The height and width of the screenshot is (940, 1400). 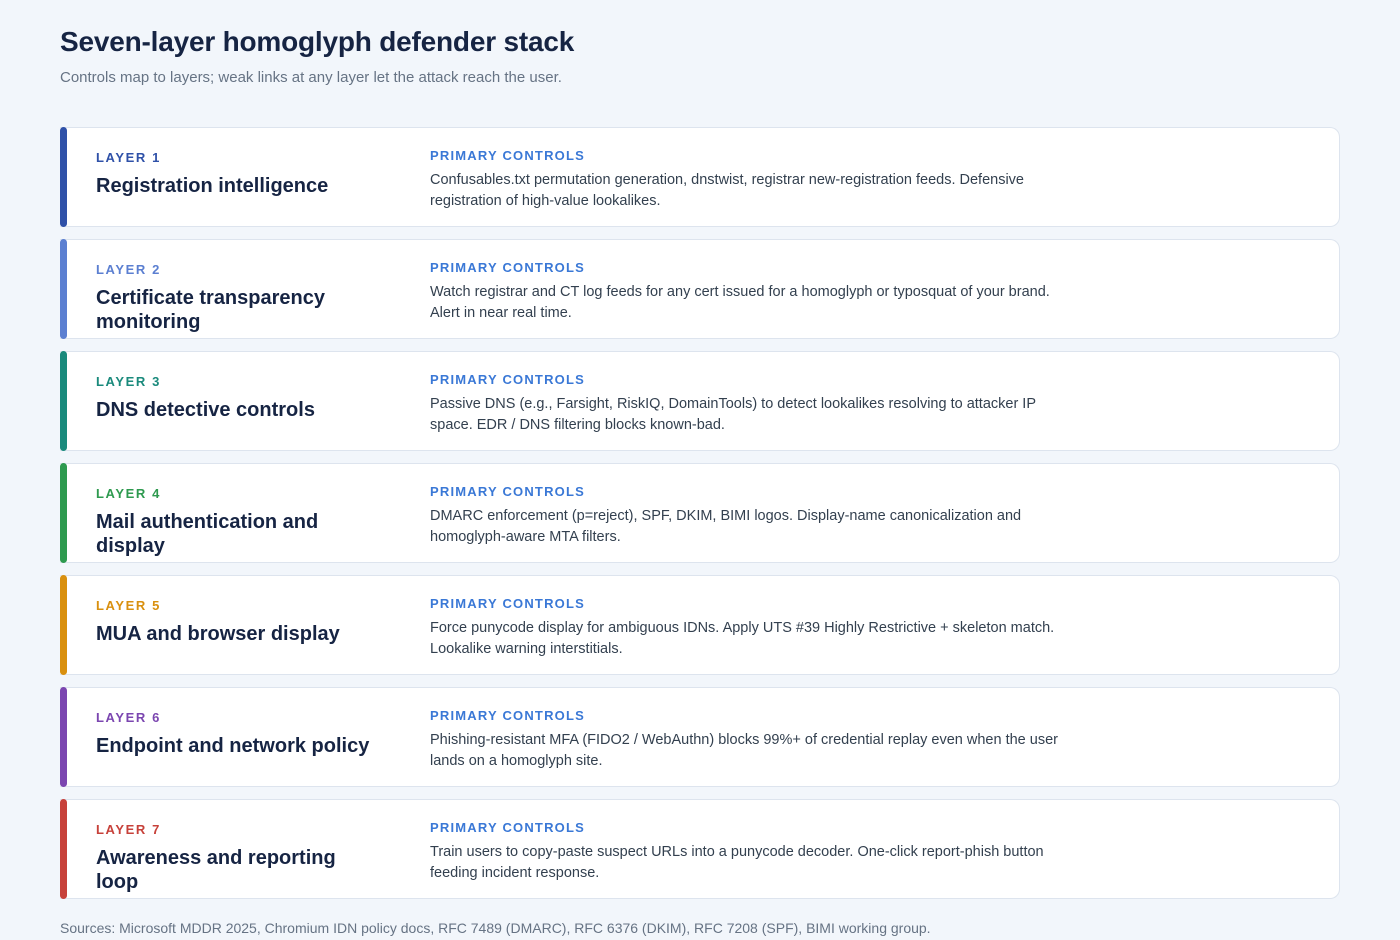 What do you see at coordinates (218, 634) in the screenshot?
I see `layer-name: MUA and browser display` at bounding box center [218, 634].